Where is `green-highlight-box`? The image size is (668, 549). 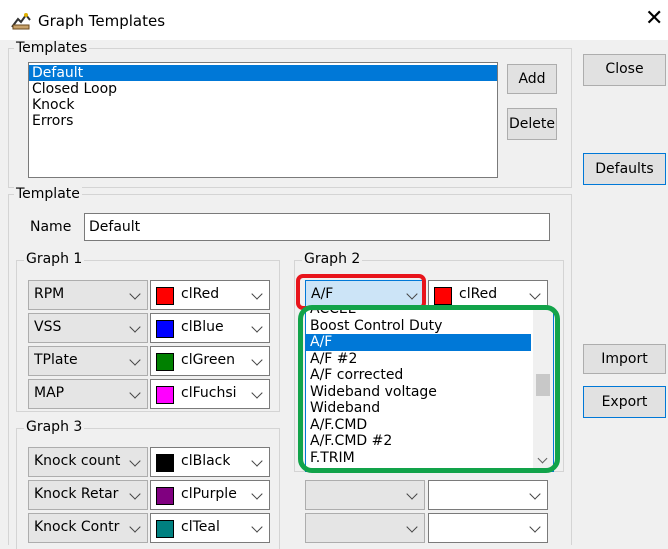 green-highlight-box is located at coordinates (429, 389).